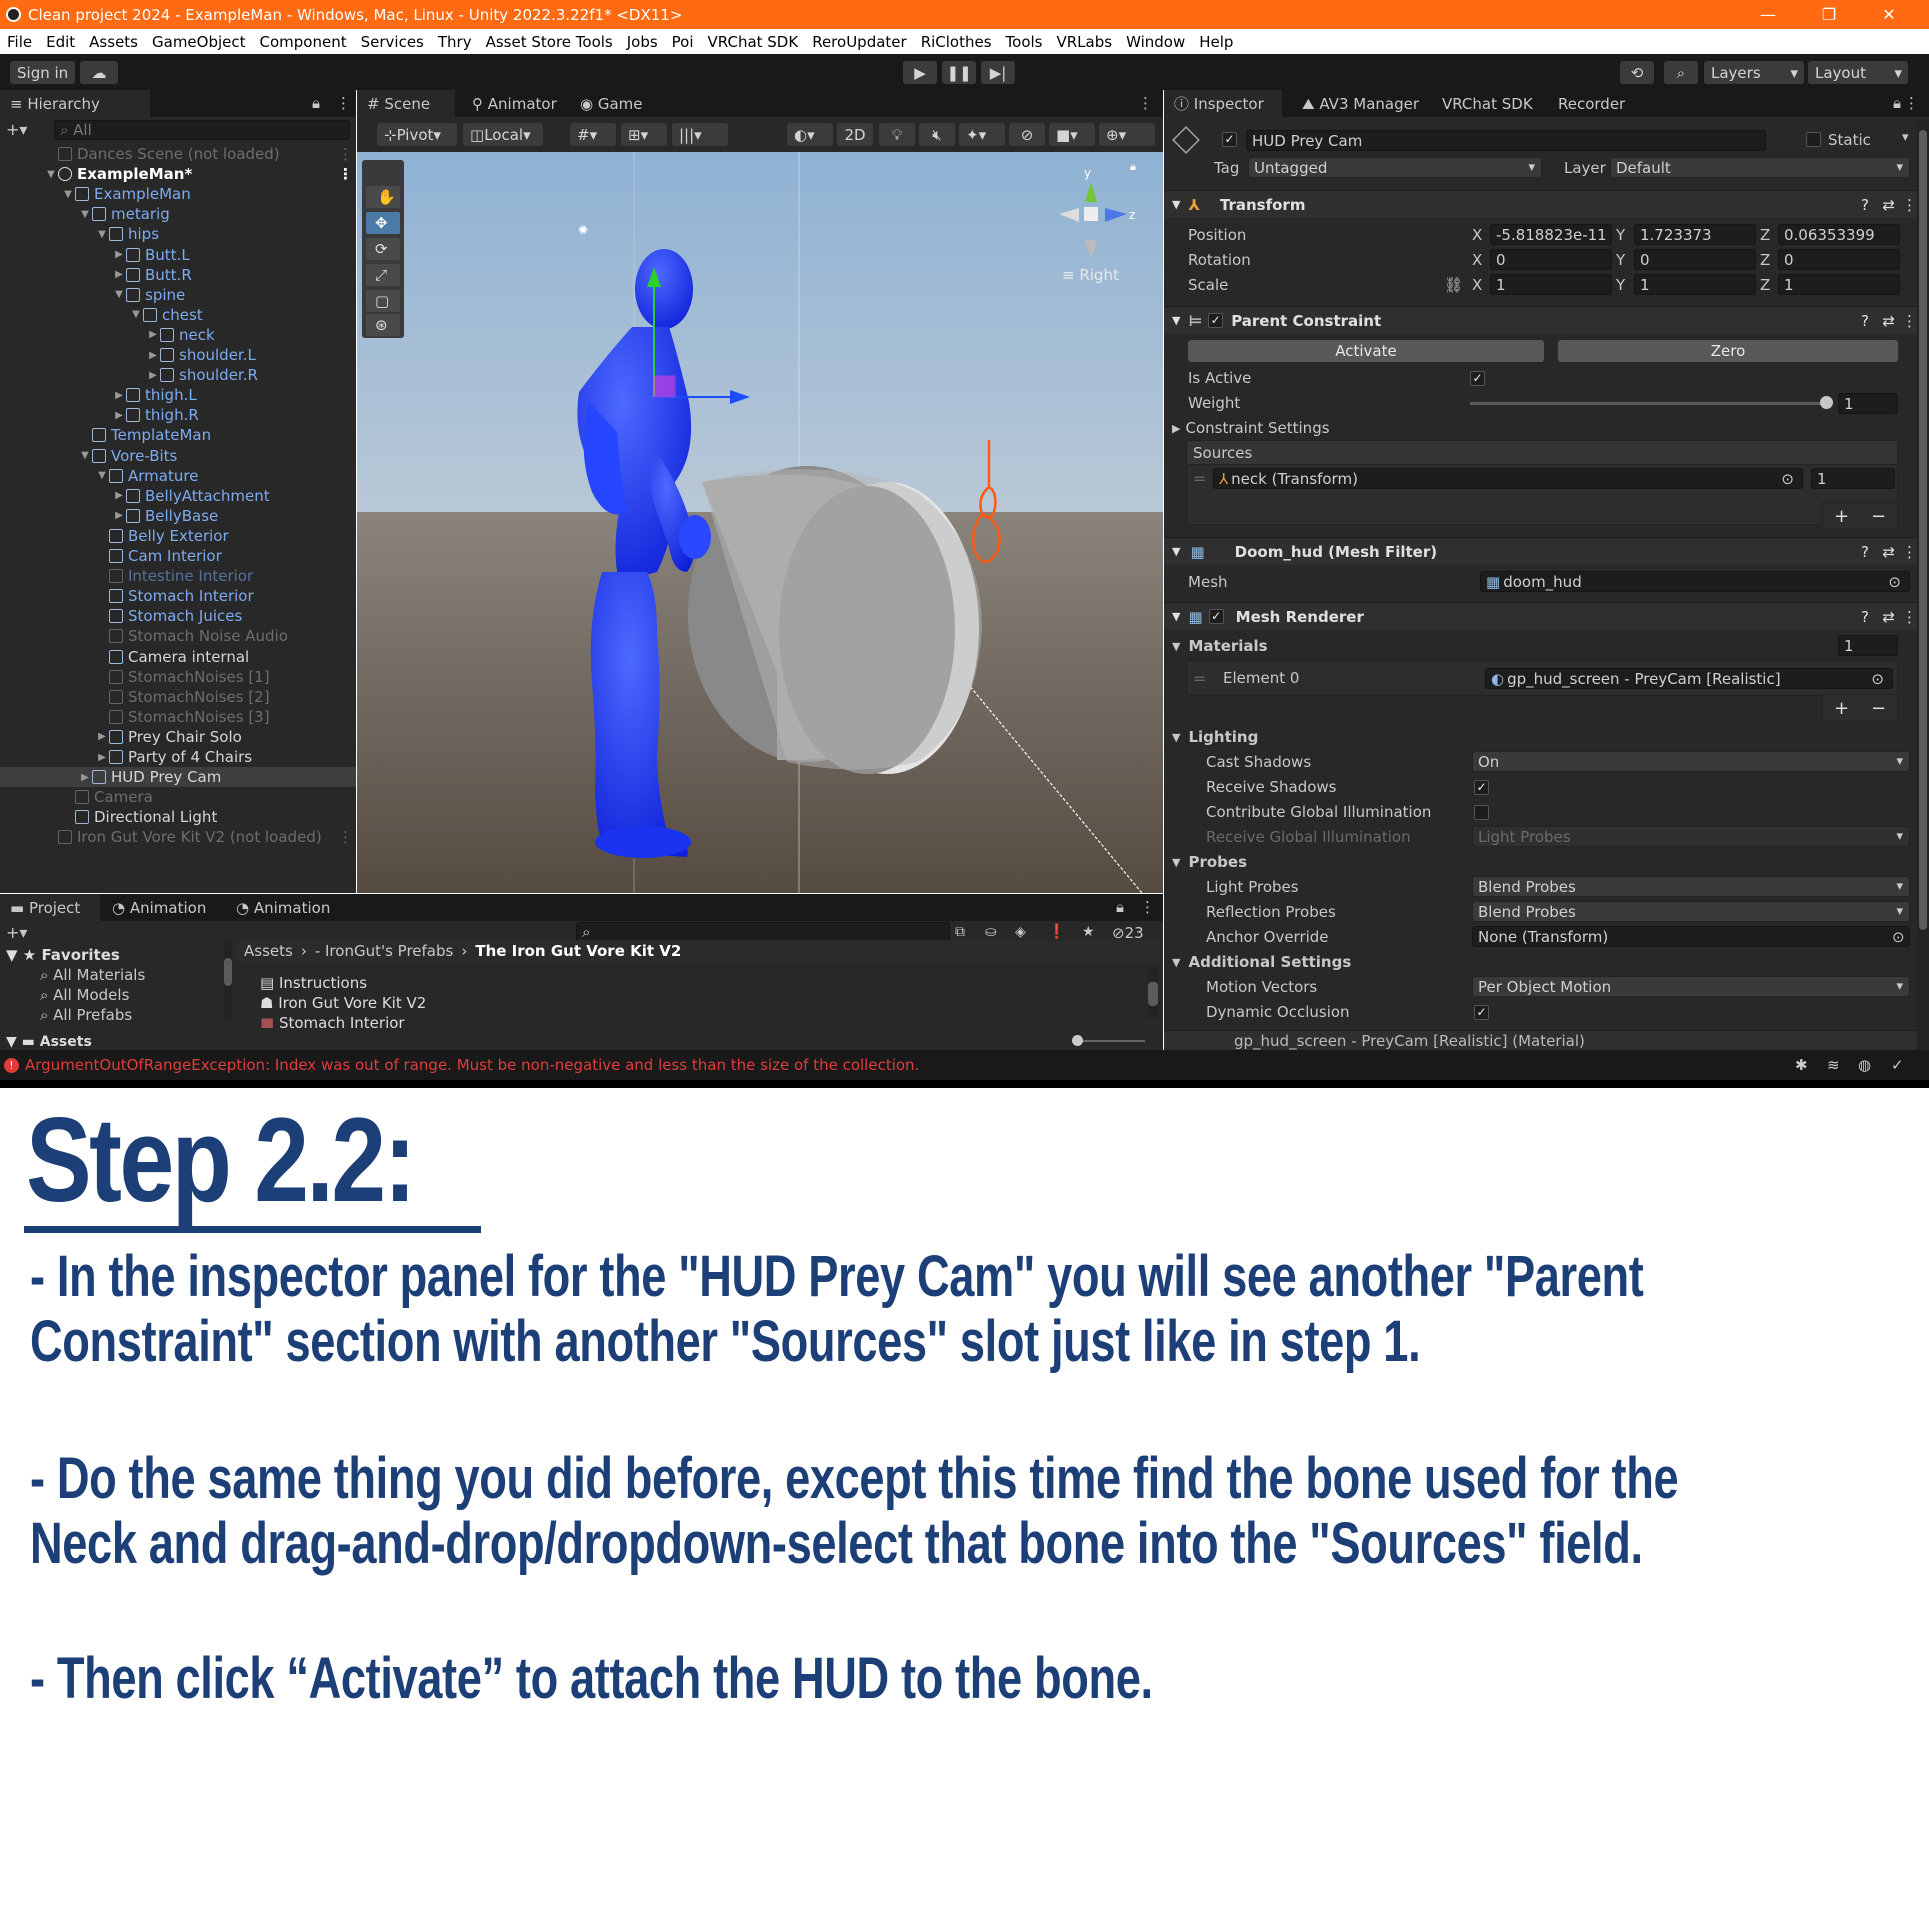 The height and width of the screenshot is (1929, 1929). Describe the element at coordinates (549, 42) in the screenshot. I see `menu-asset-store-tools: Asset Store Tools` at that location.